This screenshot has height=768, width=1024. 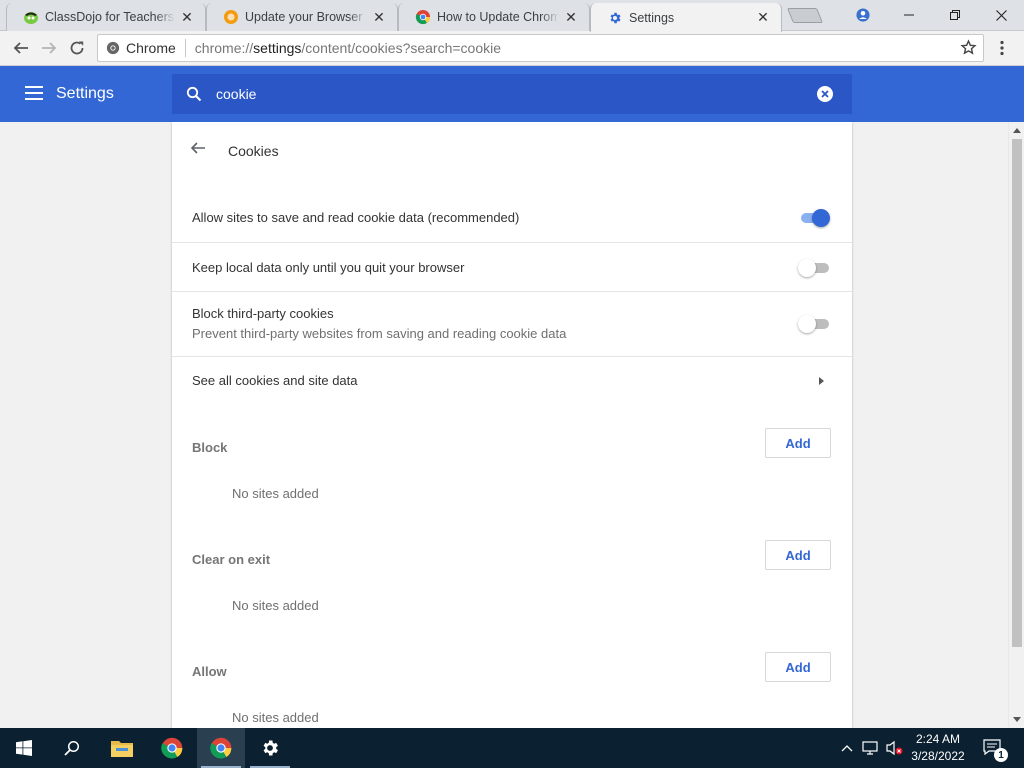 What do you see at coordinates (277, 48) in the screenshot?
I see `url-host: settings` at bounding box center [277, 48].